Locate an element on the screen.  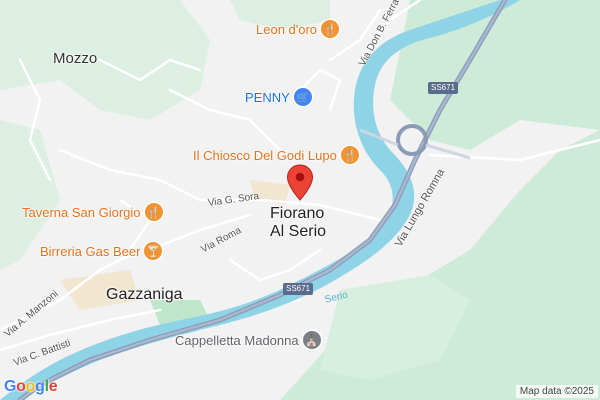
bar-icon: 🍸 is located at coordinates (153, 251).